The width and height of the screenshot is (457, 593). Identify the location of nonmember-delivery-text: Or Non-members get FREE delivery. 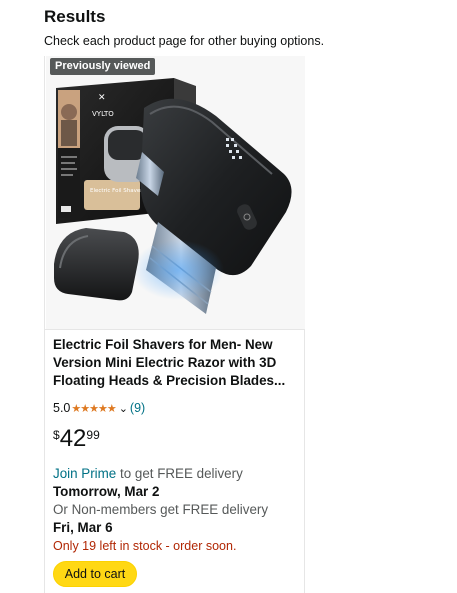
(161, 509).